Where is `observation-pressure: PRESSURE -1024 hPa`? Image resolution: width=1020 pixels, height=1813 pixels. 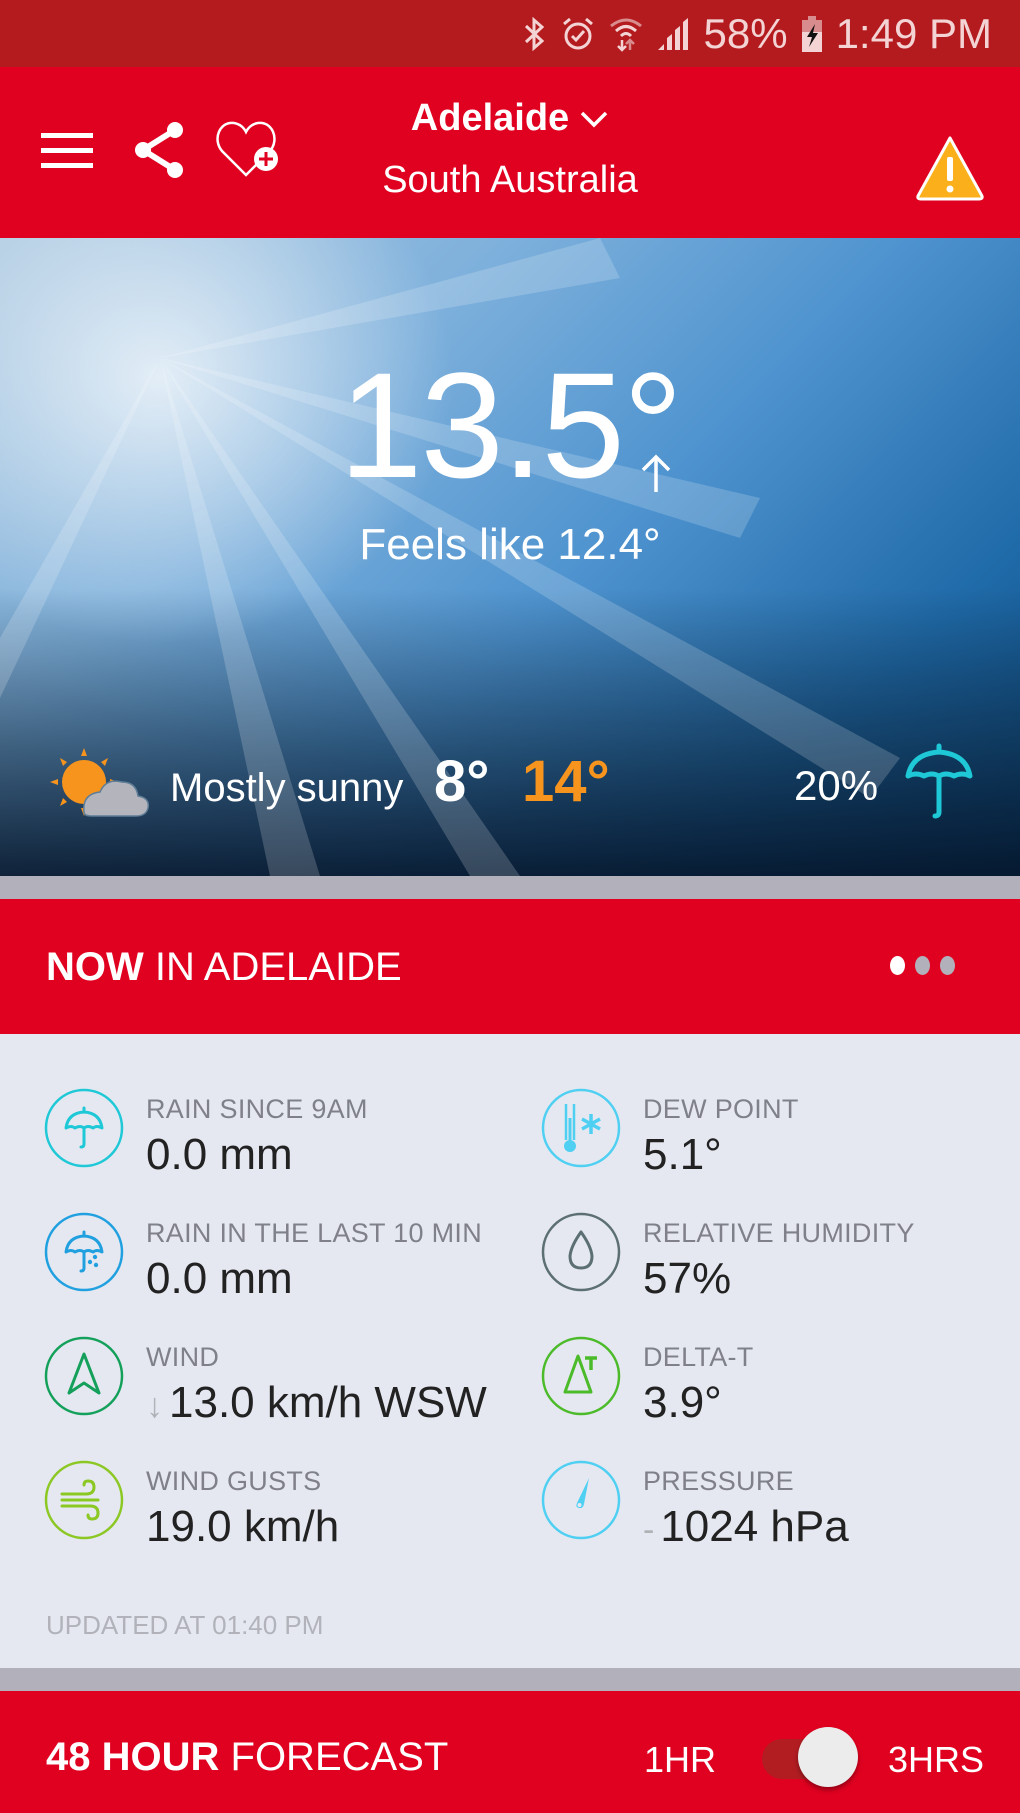
observation-pressure: PRESSURE -1024 hPa is located at coordinates (780, 1515).